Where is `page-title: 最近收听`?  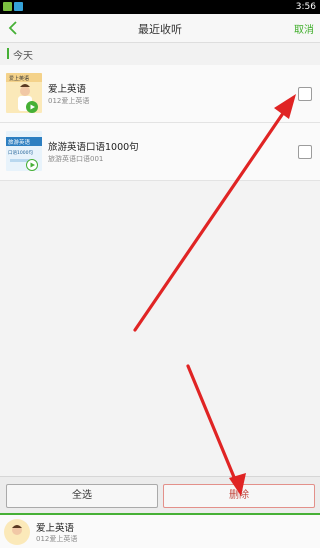 page-title: 最近收听 is located at coordinates (160, 29).